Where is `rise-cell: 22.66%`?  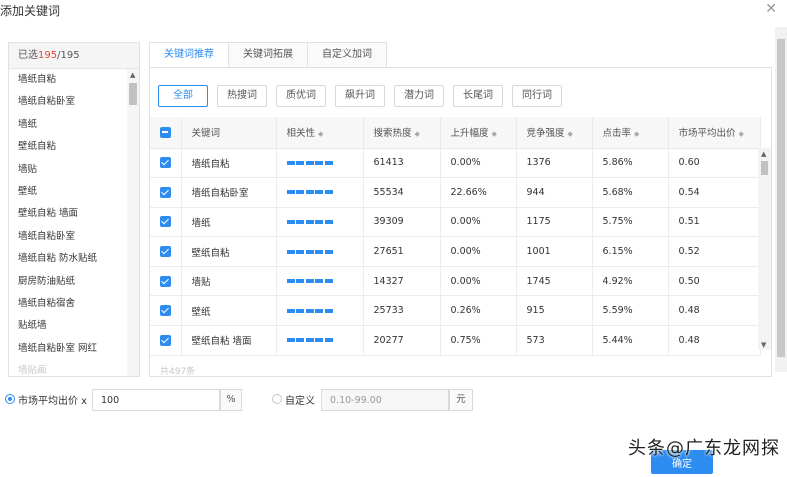 rise-cell: 22.66% is located at coordinates (478, 192).